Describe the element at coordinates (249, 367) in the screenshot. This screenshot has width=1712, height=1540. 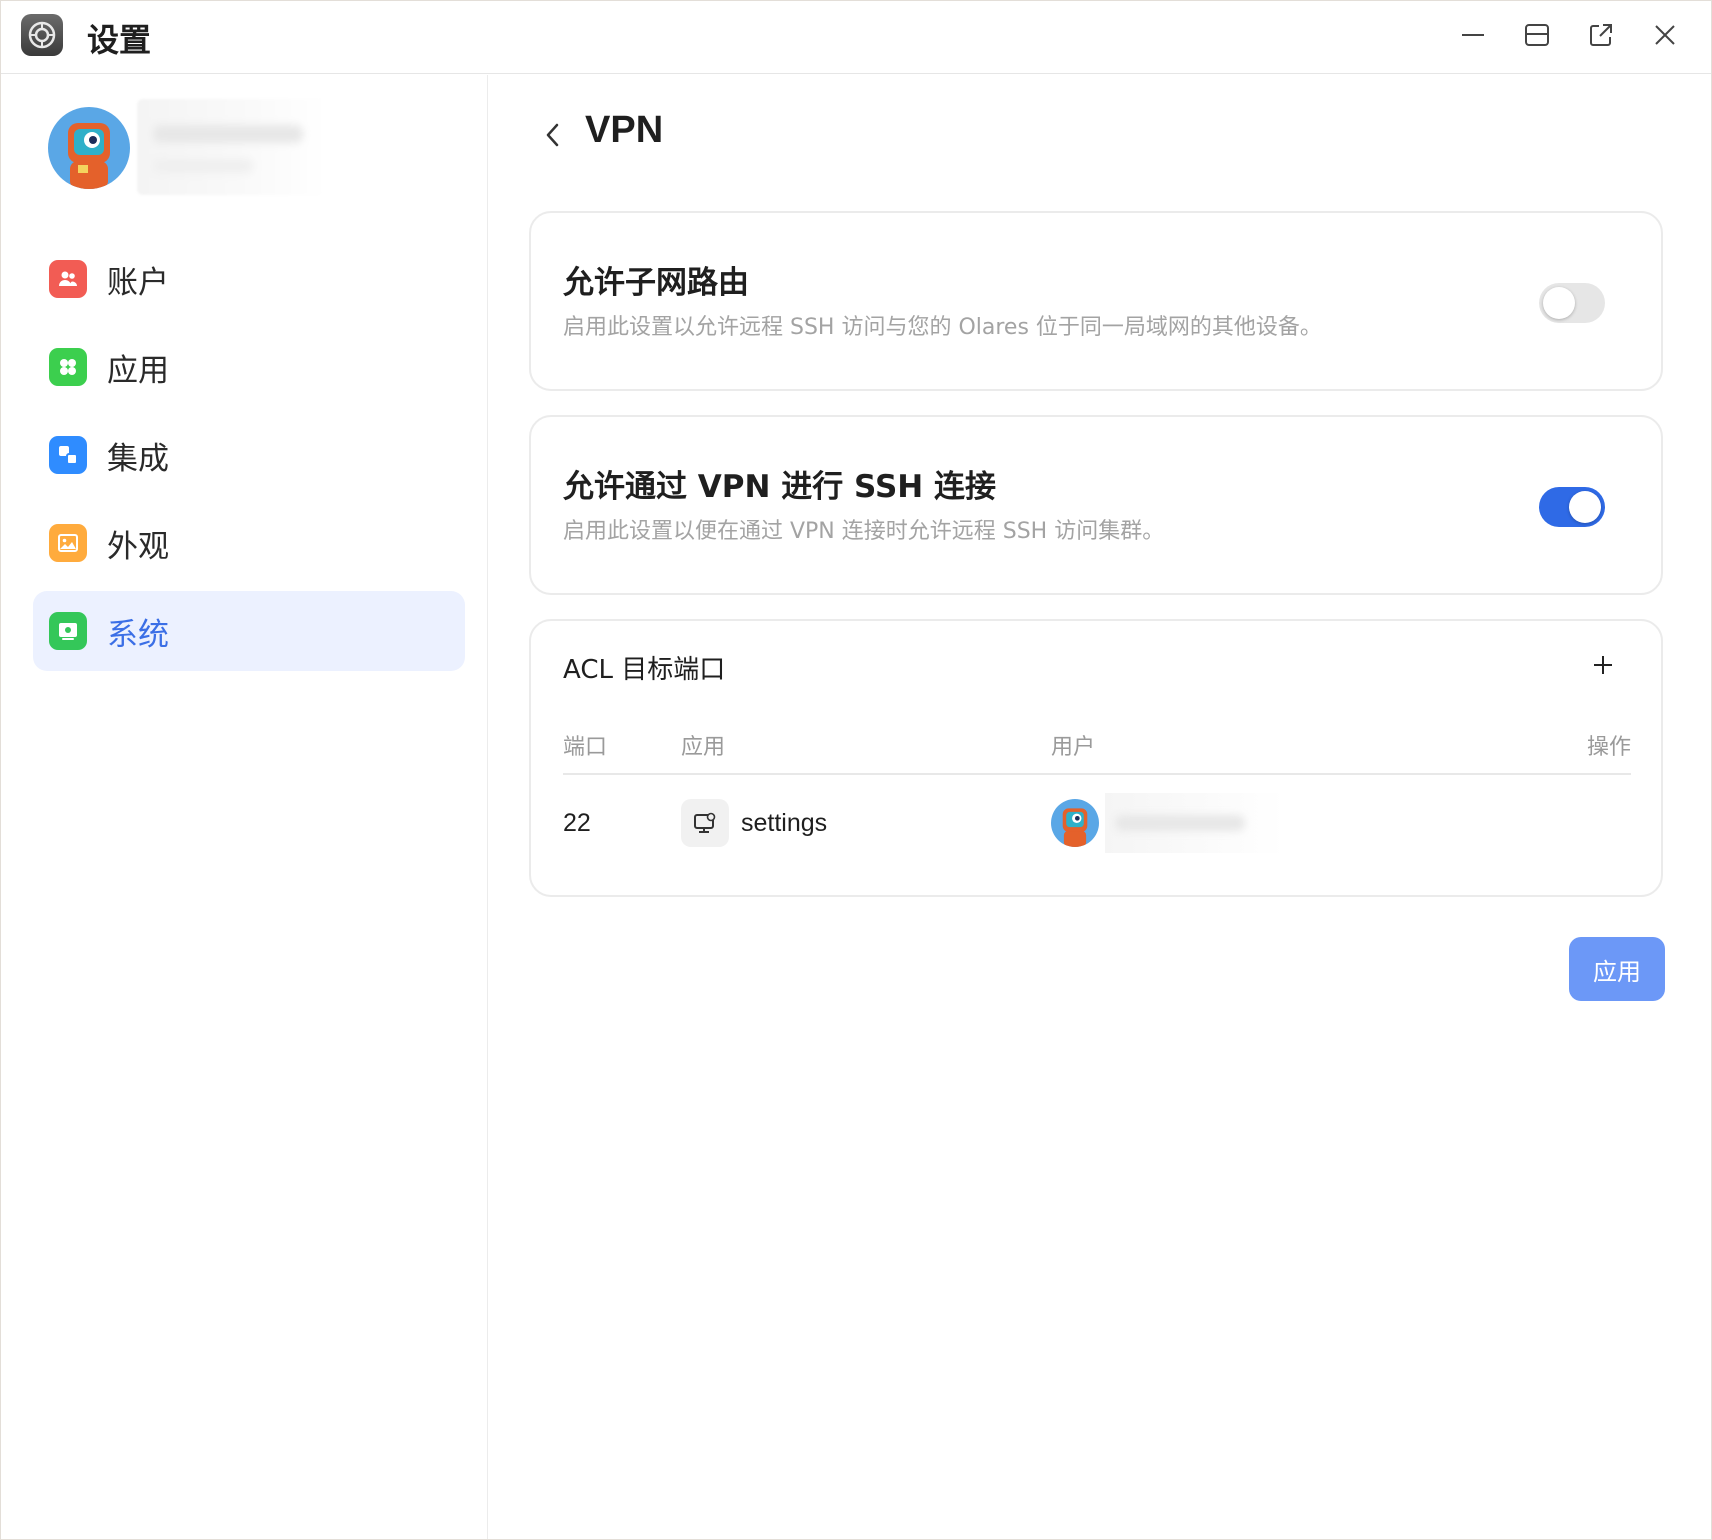
I see `sidebar-item-apps: 应用` at that location.